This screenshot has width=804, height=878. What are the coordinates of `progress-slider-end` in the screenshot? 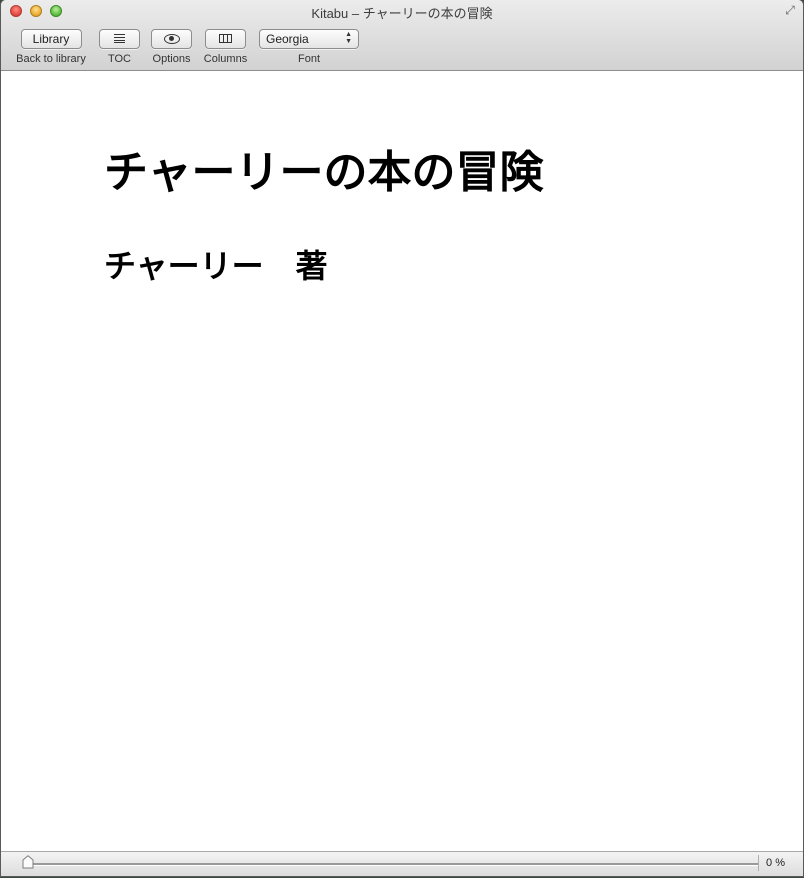 It's located at (758, 863).